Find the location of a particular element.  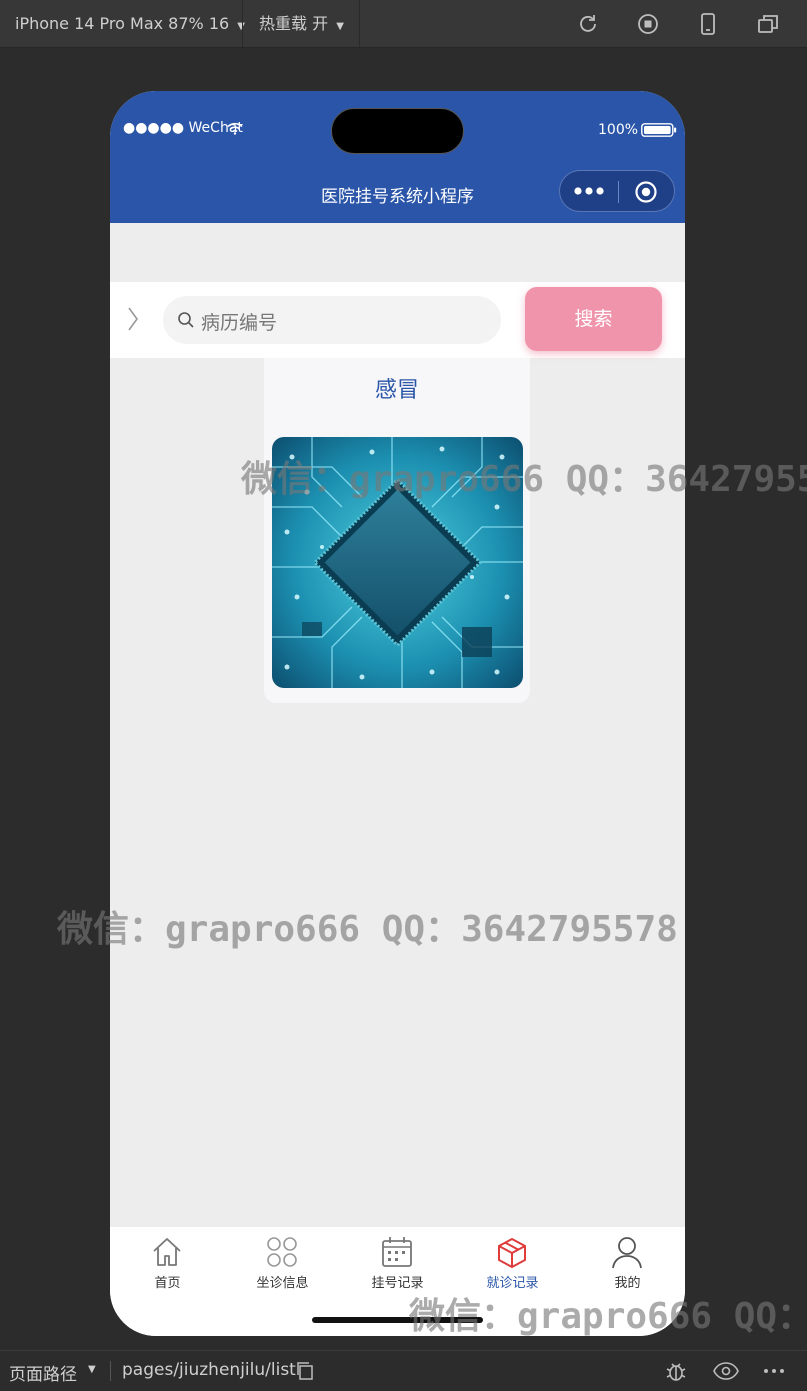

wifi-icon is located at coordinates (235, 128).